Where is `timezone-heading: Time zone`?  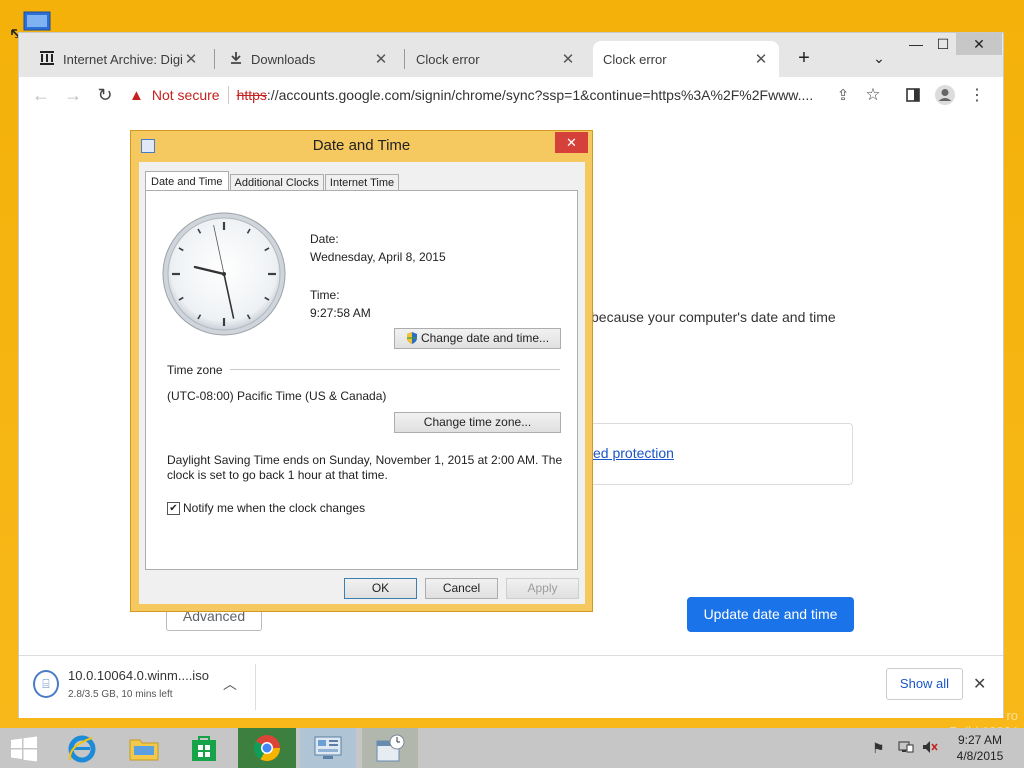
timezone-heading: Time zone is located at coordinates (195, 370).